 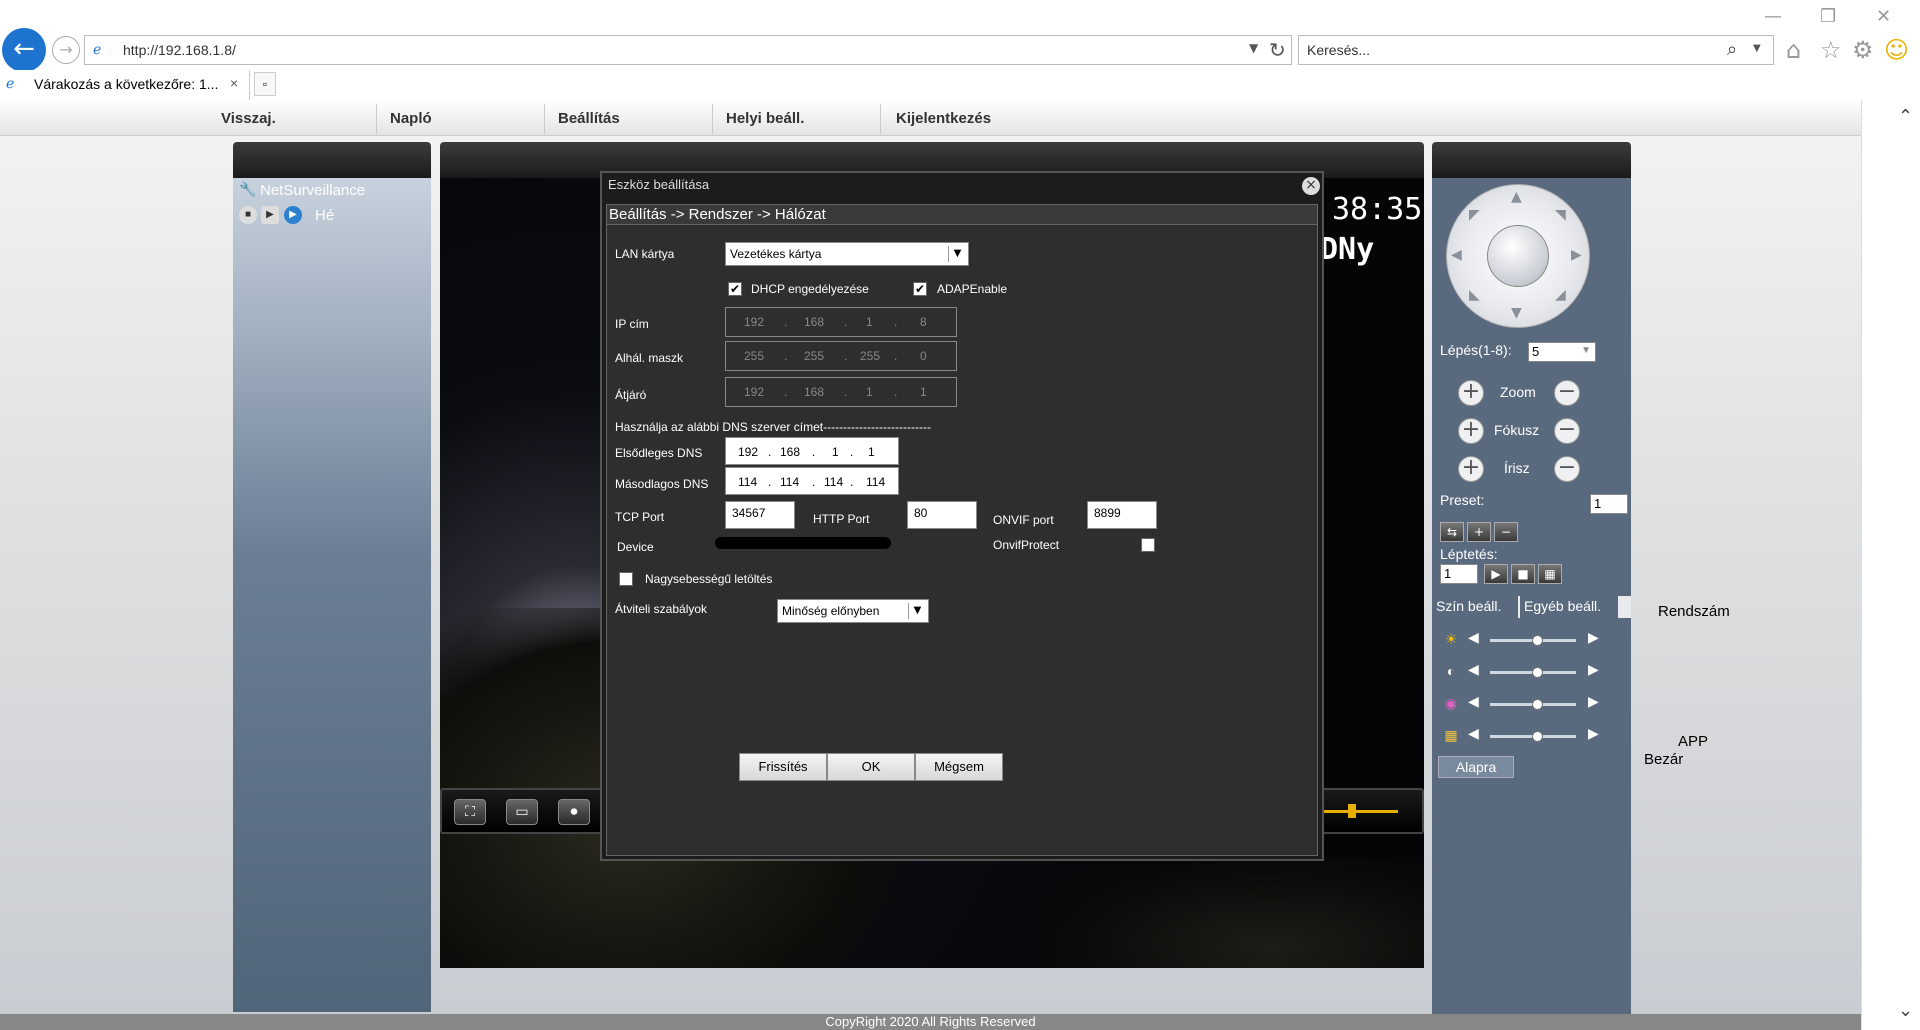 What do you see at coordinates (1550, 574) in the screenshot?
I see `cruise-grid-icon: ▦` at bounding box center [1550, 574].